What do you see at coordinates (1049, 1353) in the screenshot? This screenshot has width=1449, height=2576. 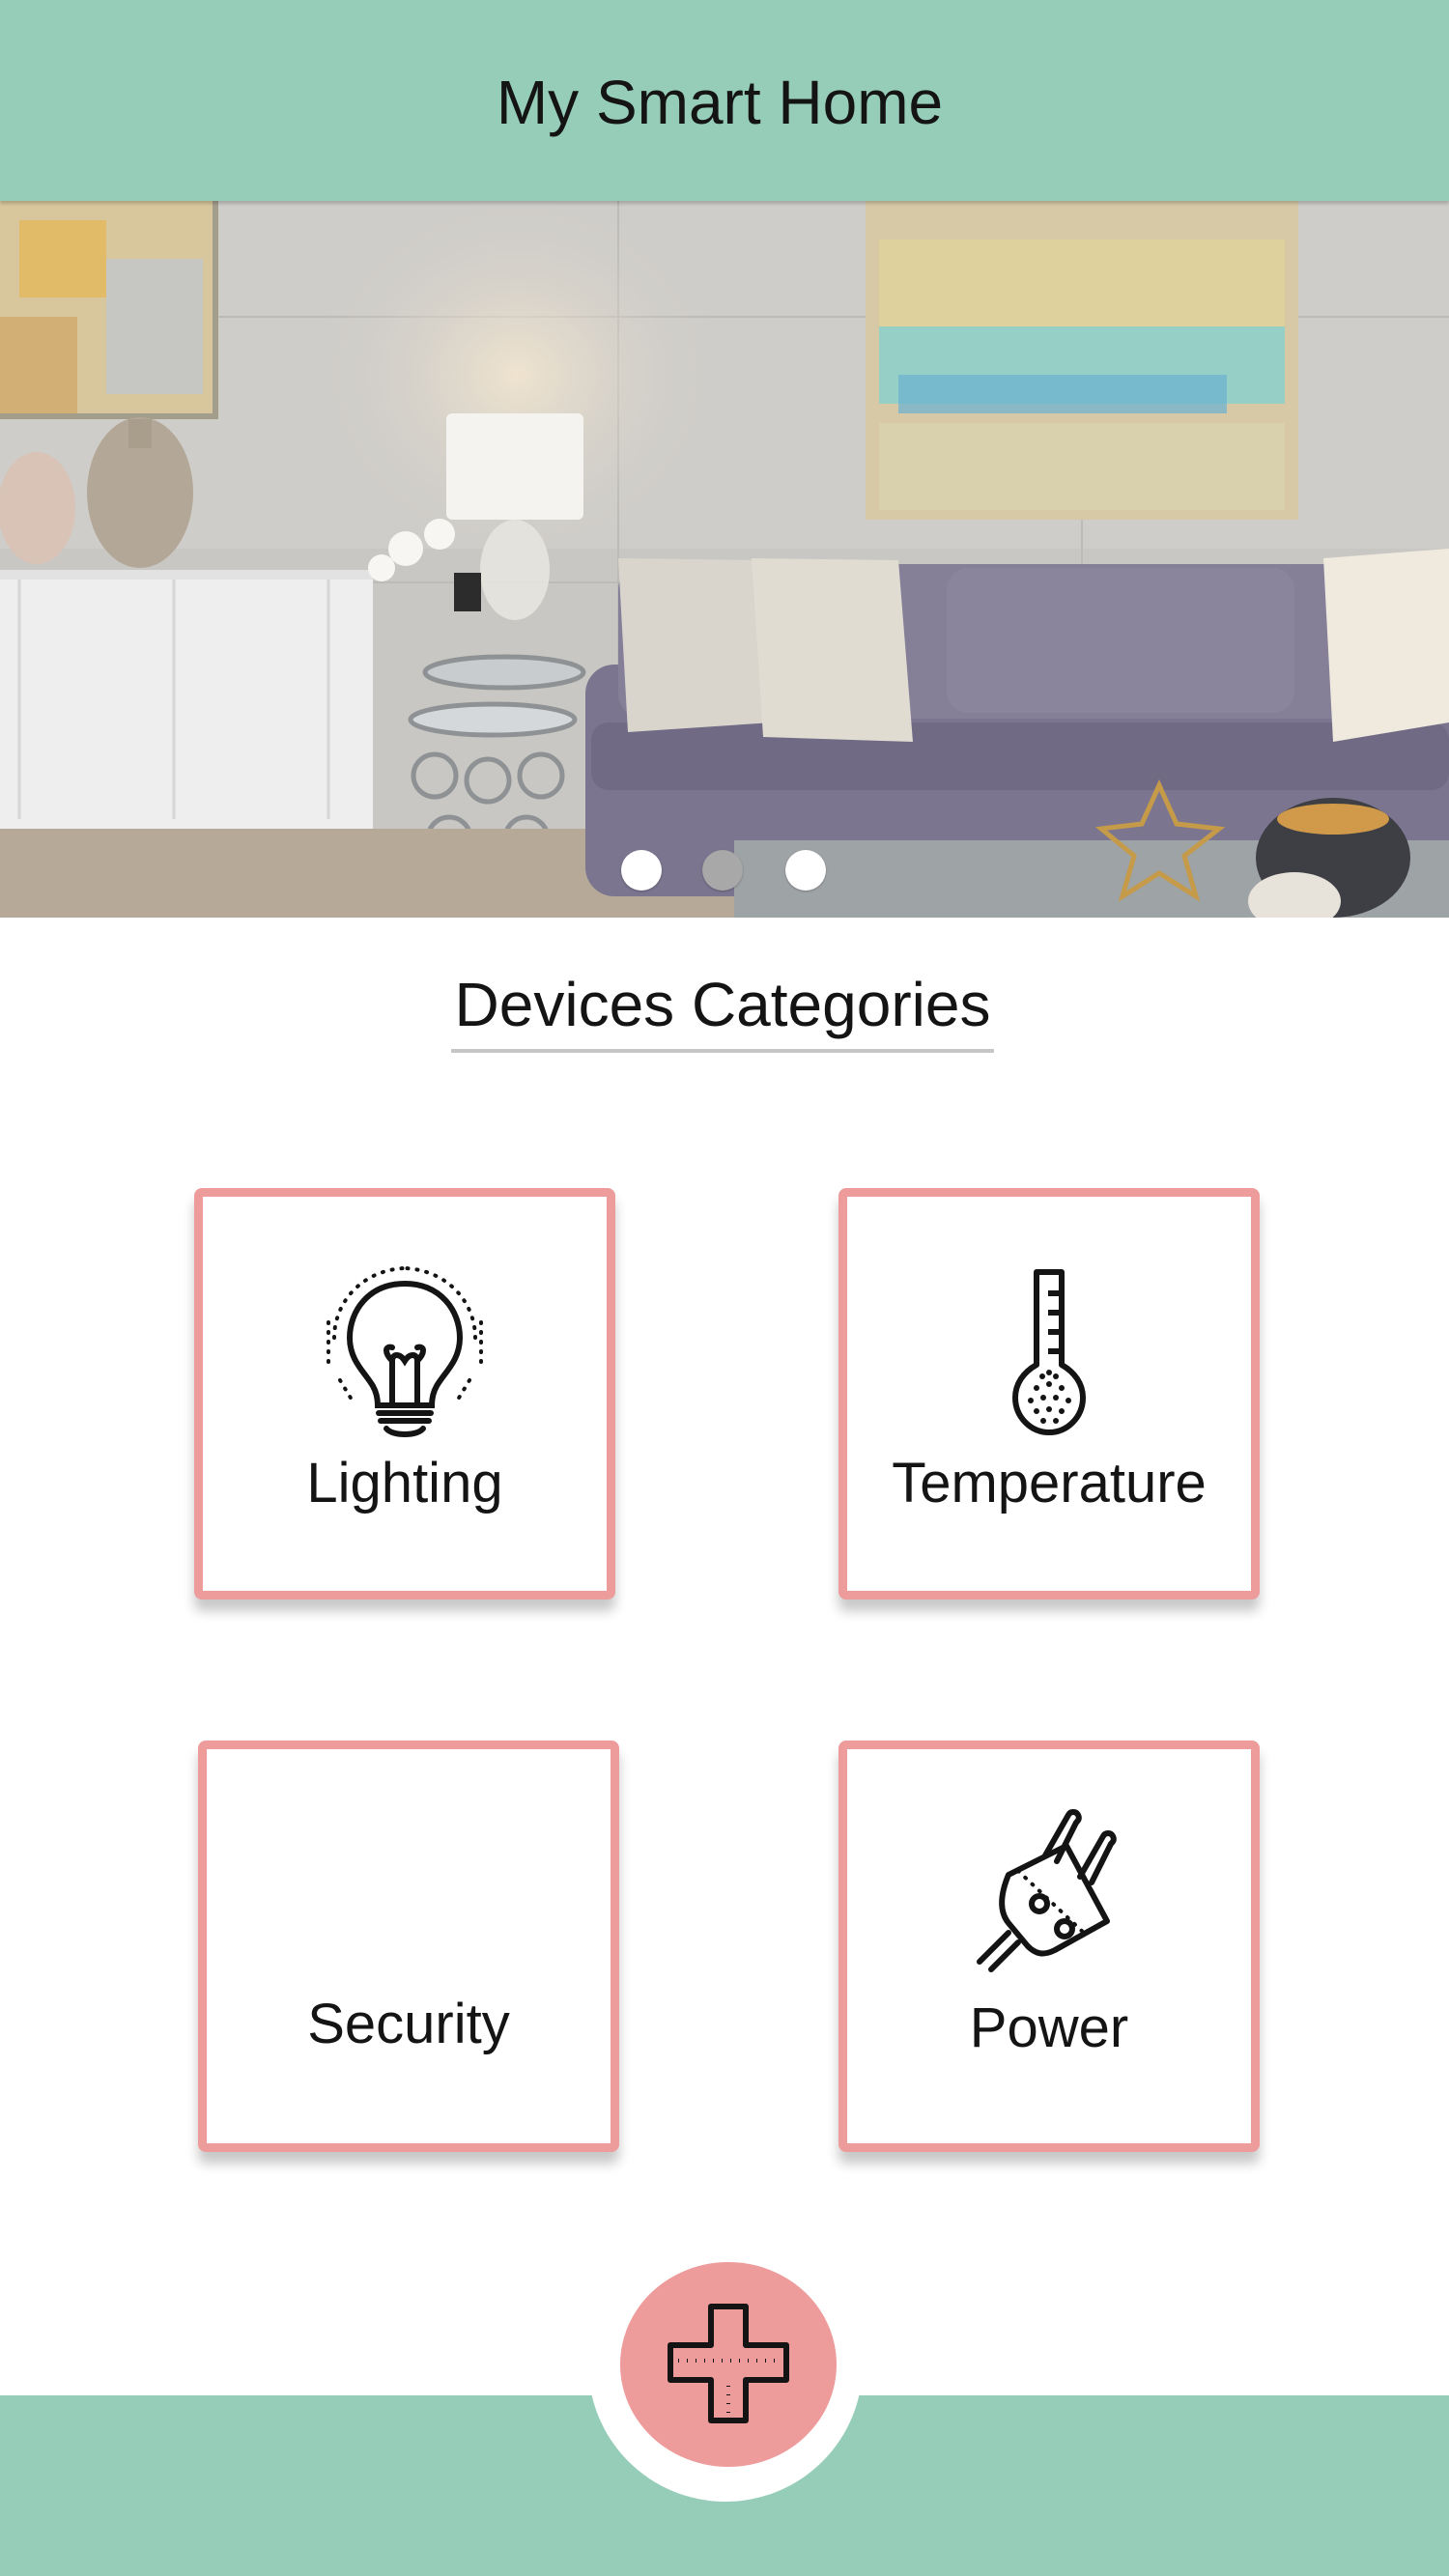 I see `thermometer-icon` at bounding box center [1049, 1353].